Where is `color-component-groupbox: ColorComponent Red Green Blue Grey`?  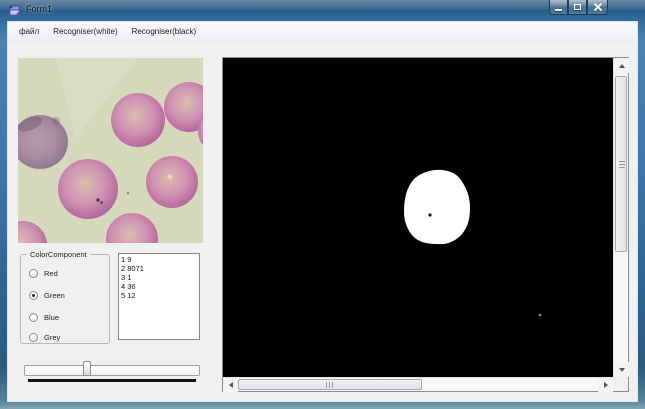
color-component-groupbox: ColorComponent Red Green Blue Grey is located at coordinates (65, 297).